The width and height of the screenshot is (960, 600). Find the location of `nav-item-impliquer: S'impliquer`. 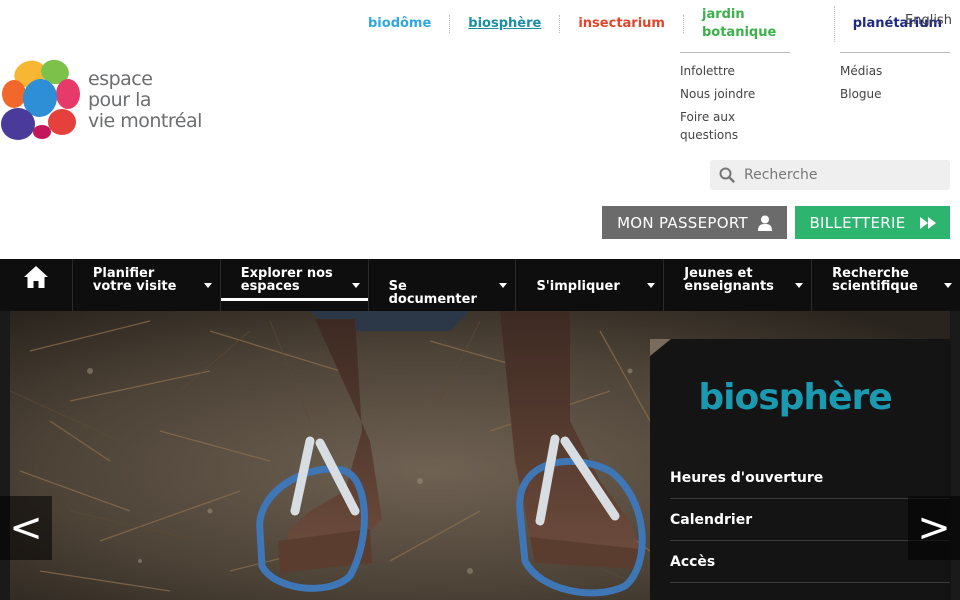

nav-item-impliquer: S'impliquer is located at coordinates (590, 285).